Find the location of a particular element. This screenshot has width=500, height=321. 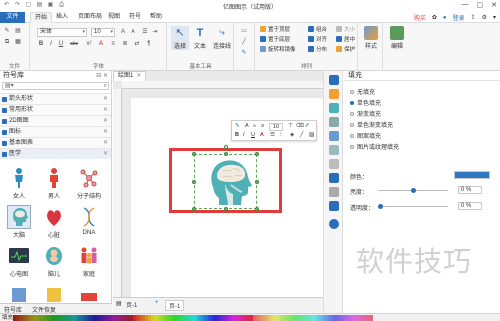

align-center-icon: ≣ is located at coordinates (125, 44).